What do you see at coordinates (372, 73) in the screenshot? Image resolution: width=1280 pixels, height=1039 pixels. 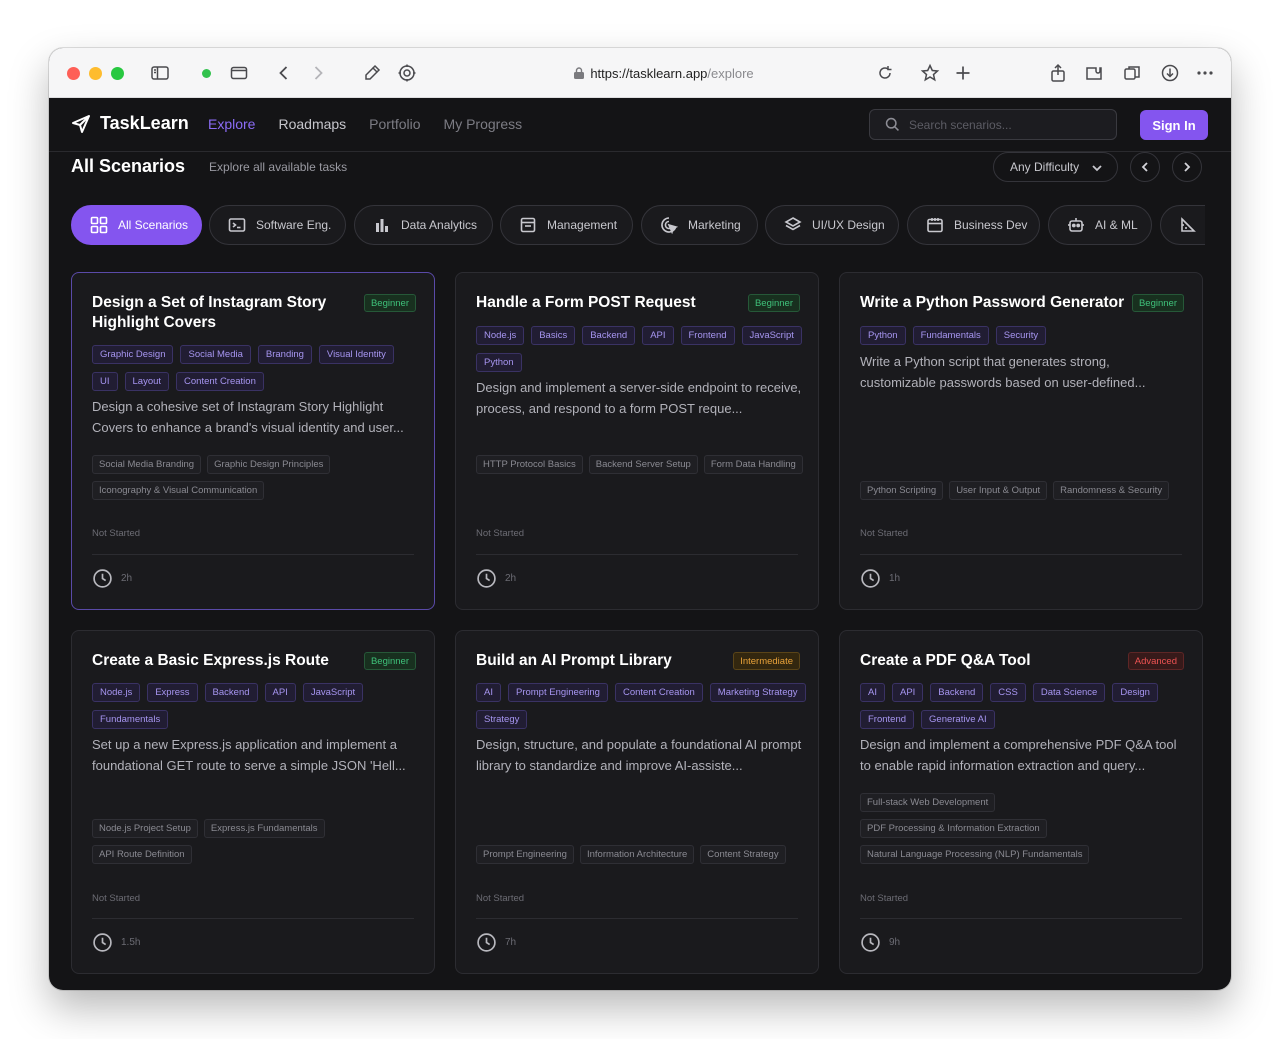 I see `eyedropper-icon` at bounding box center [372, 73].